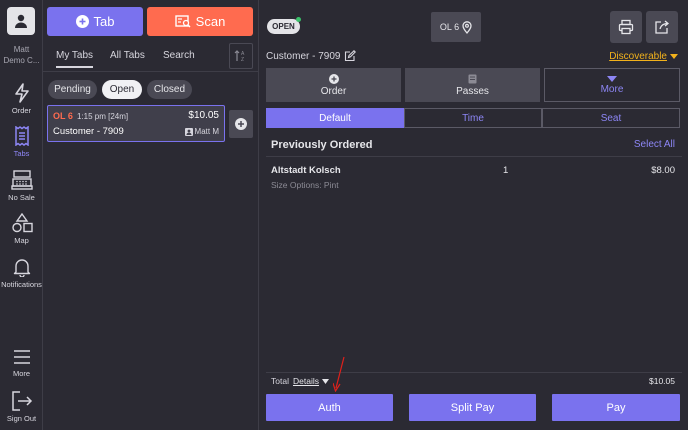  What do you see at coordinates (662, 381) in the screenshot?
I see `total-amount: $10.05` at bounding box center [662, 381].